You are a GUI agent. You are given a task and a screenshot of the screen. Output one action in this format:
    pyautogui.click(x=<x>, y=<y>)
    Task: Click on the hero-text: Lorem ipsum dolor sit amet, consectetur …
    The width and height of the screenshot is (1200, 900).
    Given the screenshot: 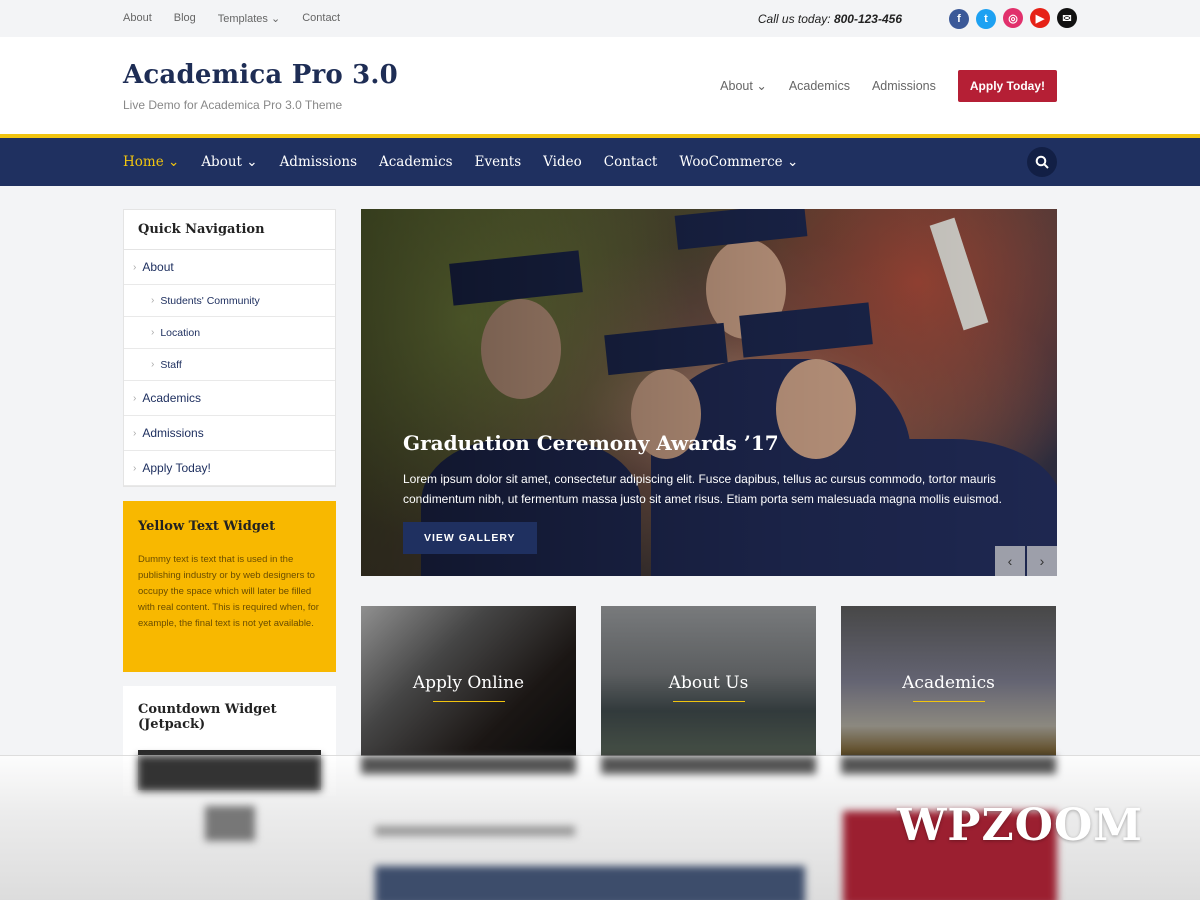 What is the action you would take?
    pyautogui.click(x=702, y=489)
    